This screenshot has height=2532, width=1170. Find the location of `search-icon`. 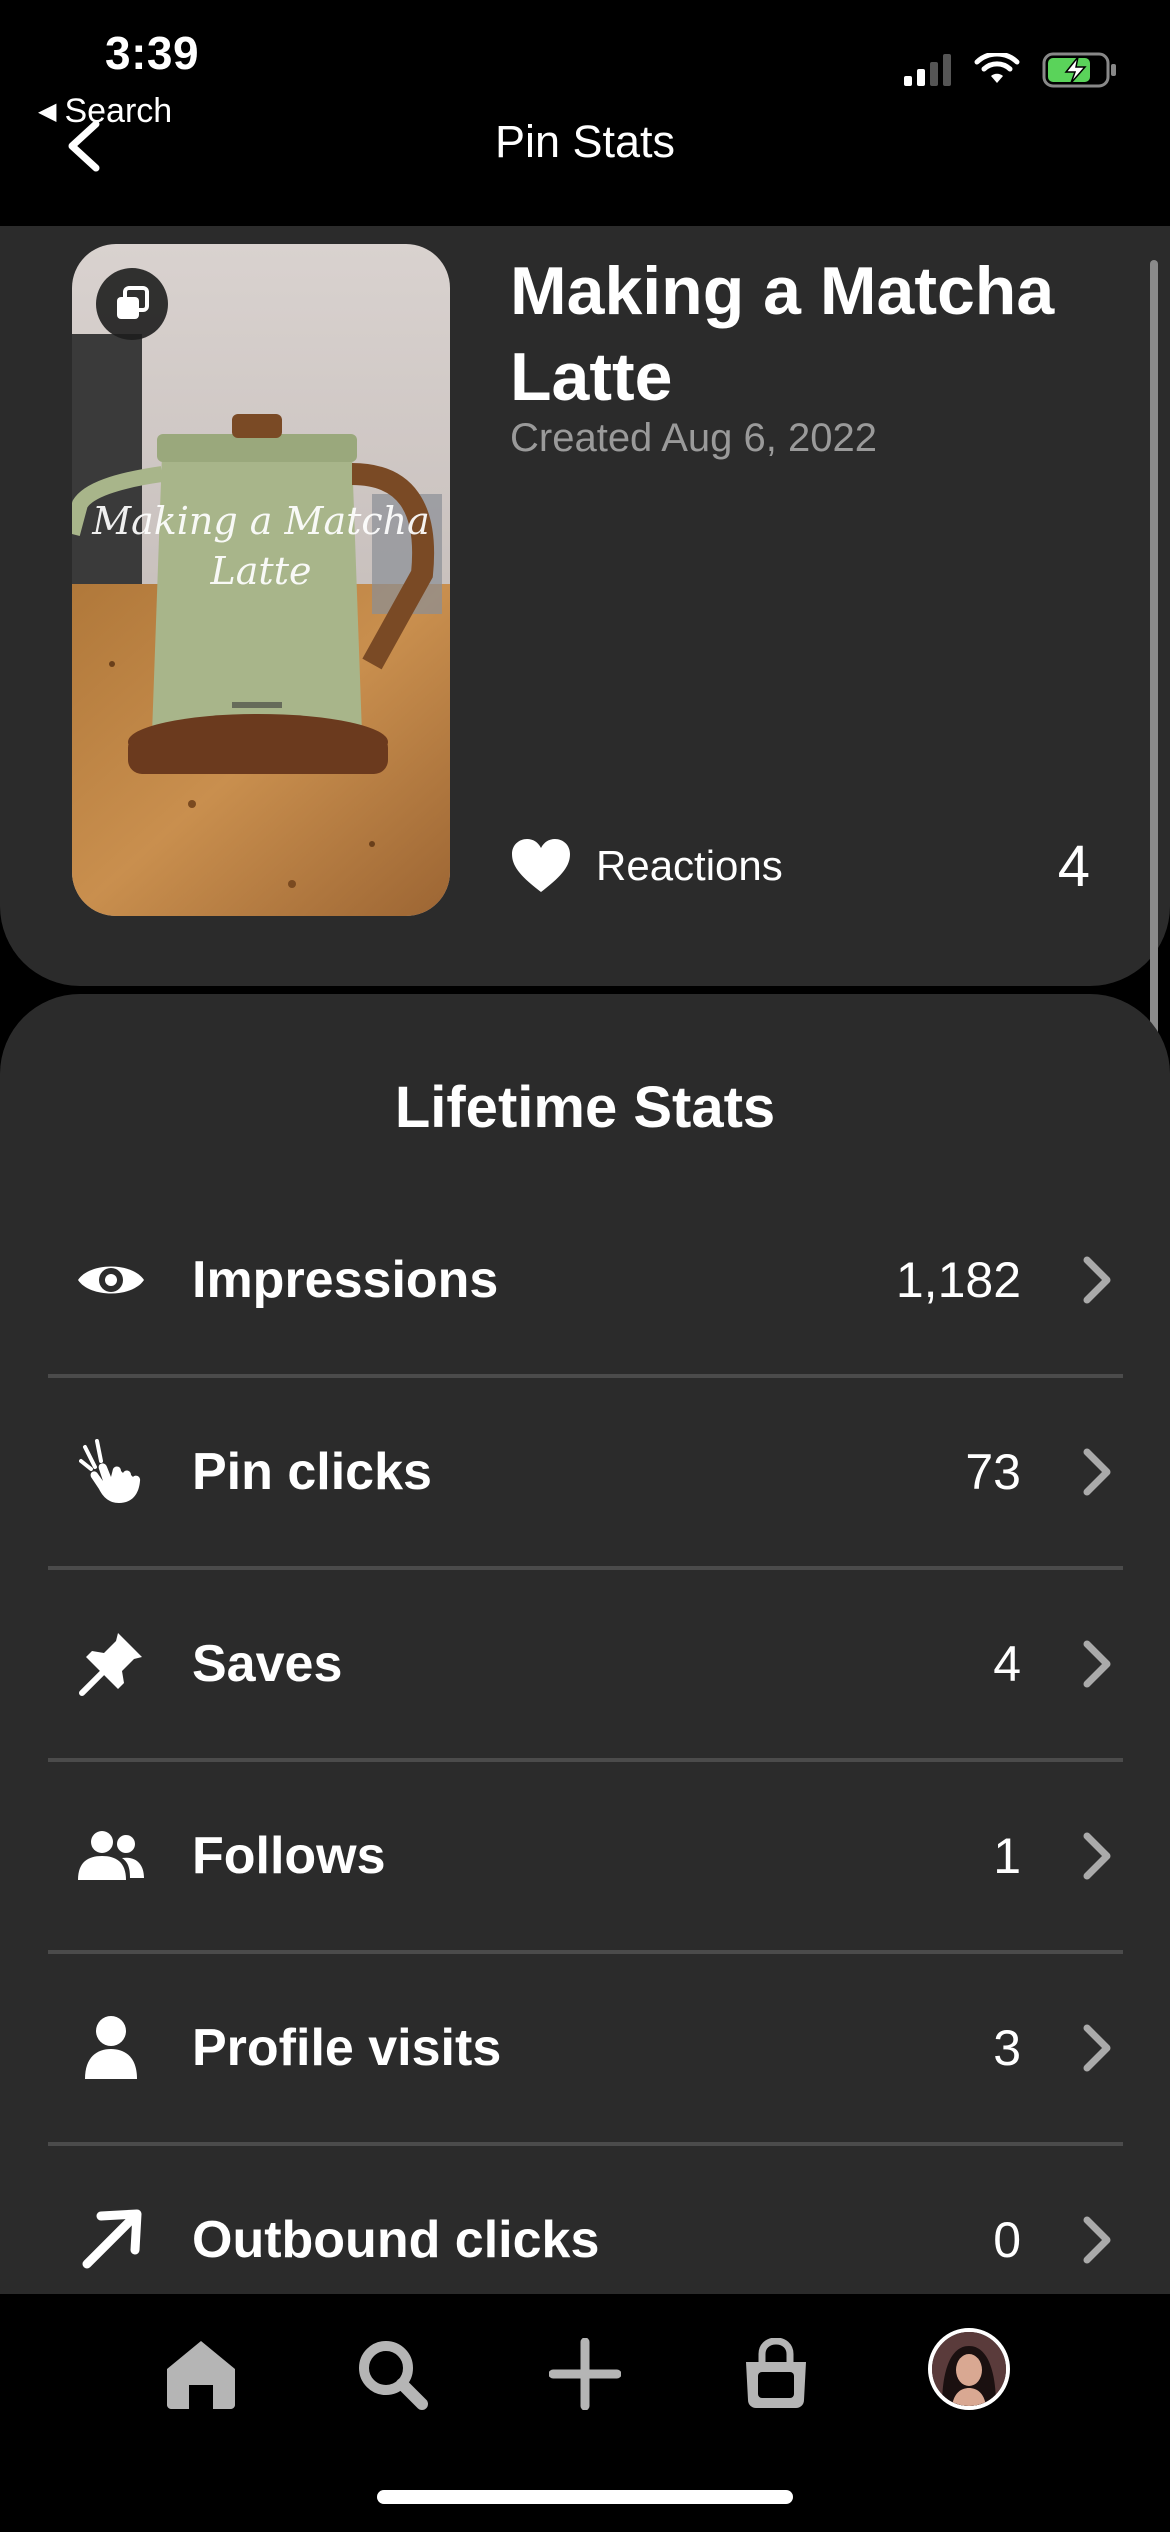

search-icon is located at coordinates (393, 2375).